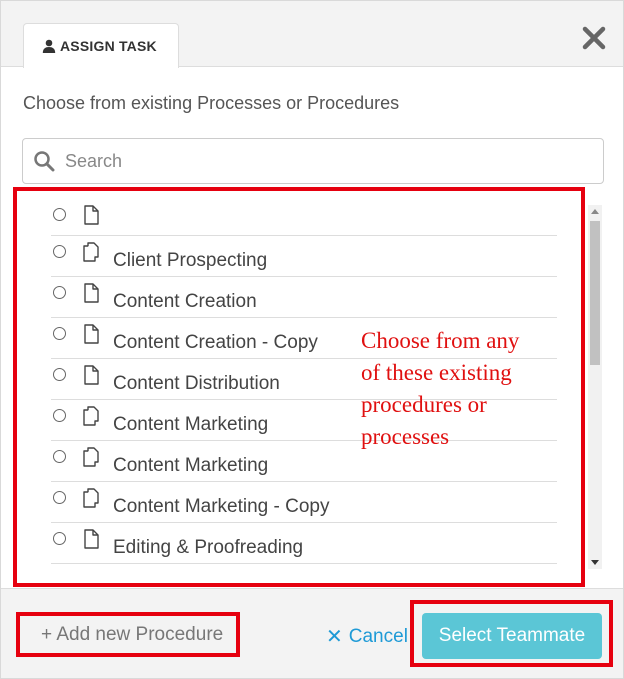  Describe the element at coordinates (595, 211) in the screenshot. I see `scroll-up-arrow` at that location.